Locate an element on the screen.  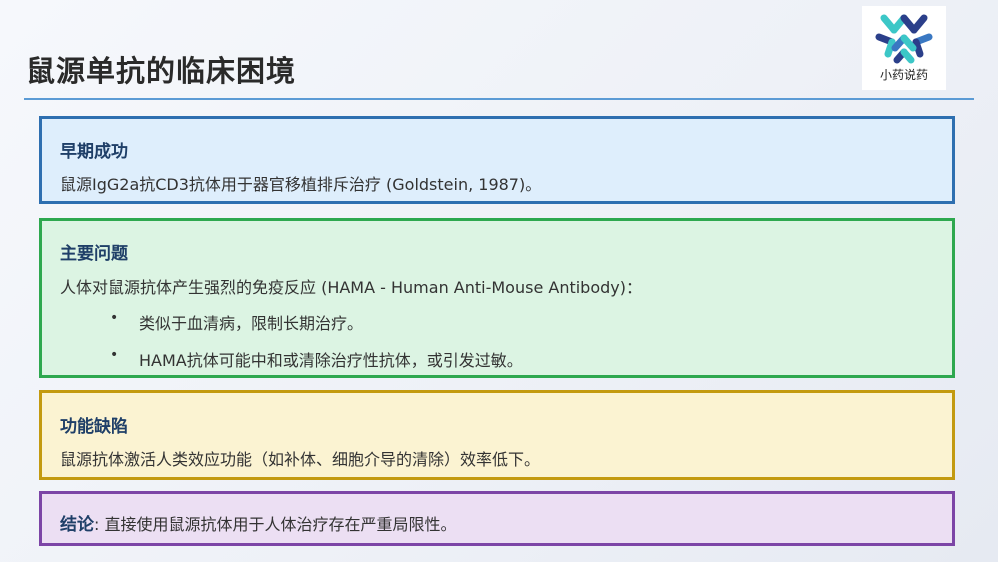
brand-logo: 小药说药 is located at coordinates (904, 48).